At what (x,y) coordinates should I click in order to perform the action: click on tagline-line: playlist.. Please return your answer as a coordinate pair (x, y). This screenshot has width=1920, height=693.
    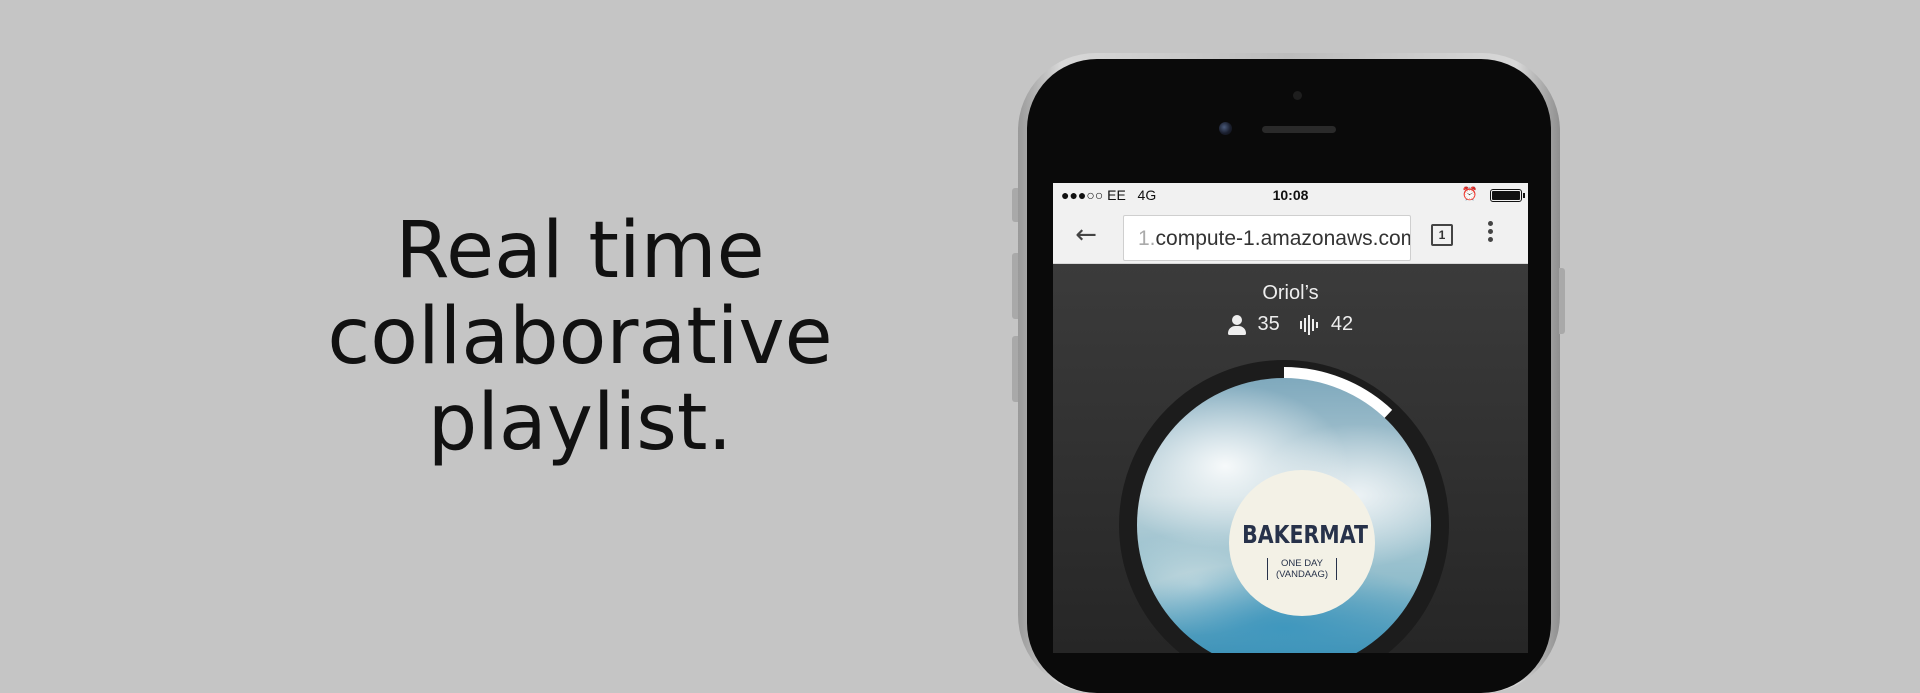
    Looking at the image, I should click on (580, 423).